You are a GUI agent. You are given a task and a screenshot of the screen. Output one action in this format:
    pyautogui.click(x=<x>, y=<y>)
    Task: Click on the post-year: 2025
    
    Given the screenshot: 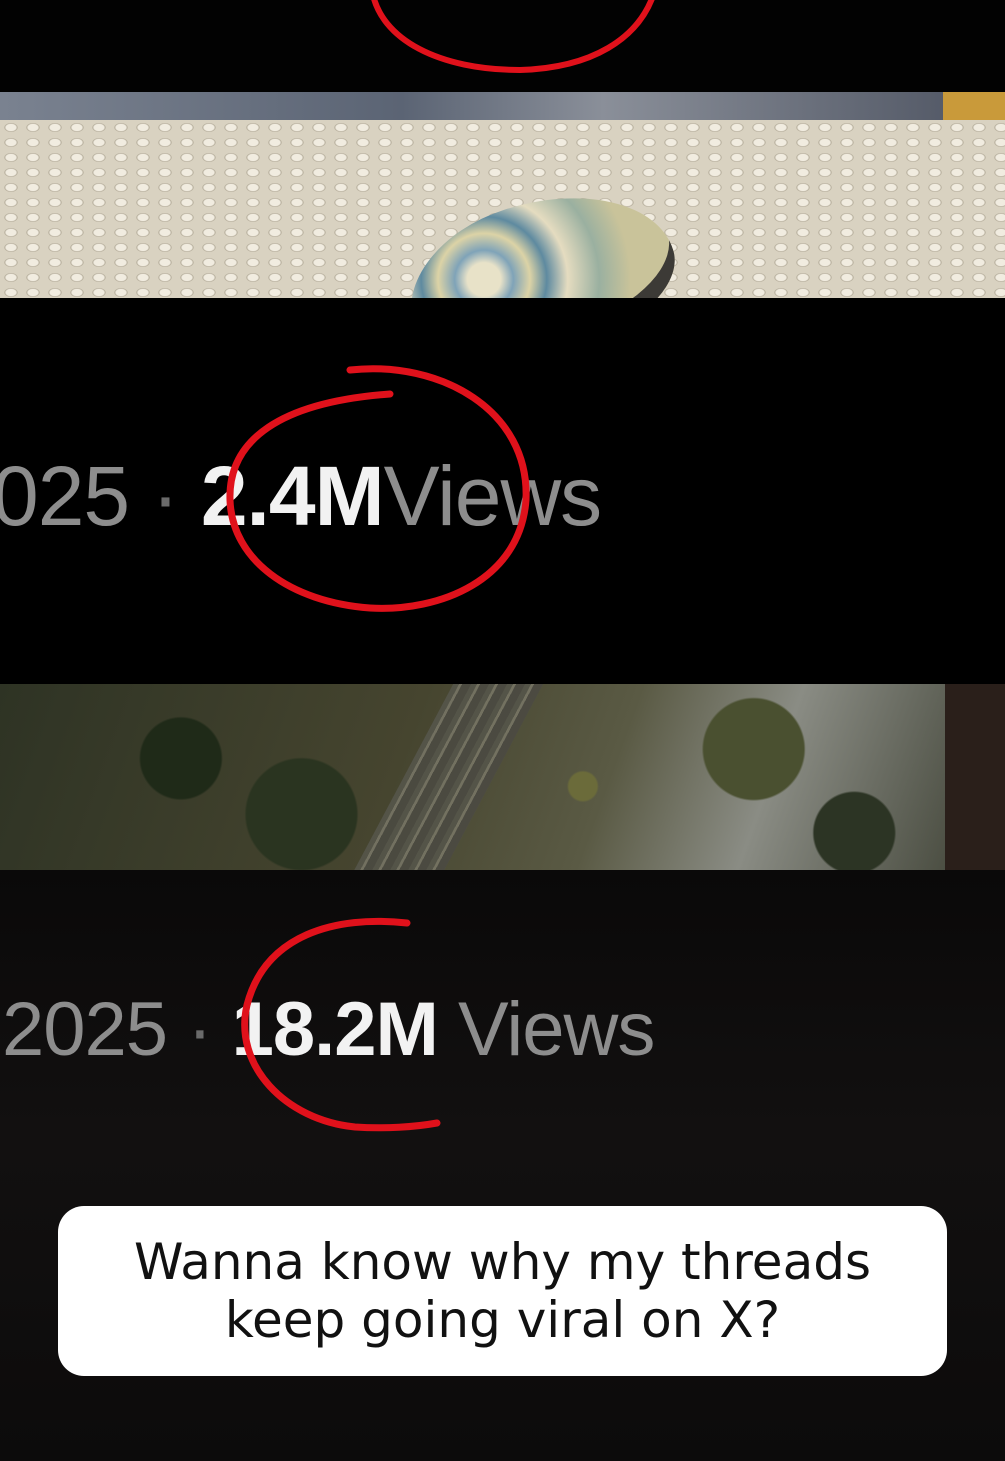 What is the action you would take?
    pyautogui.click(x=85, y=1029)
    